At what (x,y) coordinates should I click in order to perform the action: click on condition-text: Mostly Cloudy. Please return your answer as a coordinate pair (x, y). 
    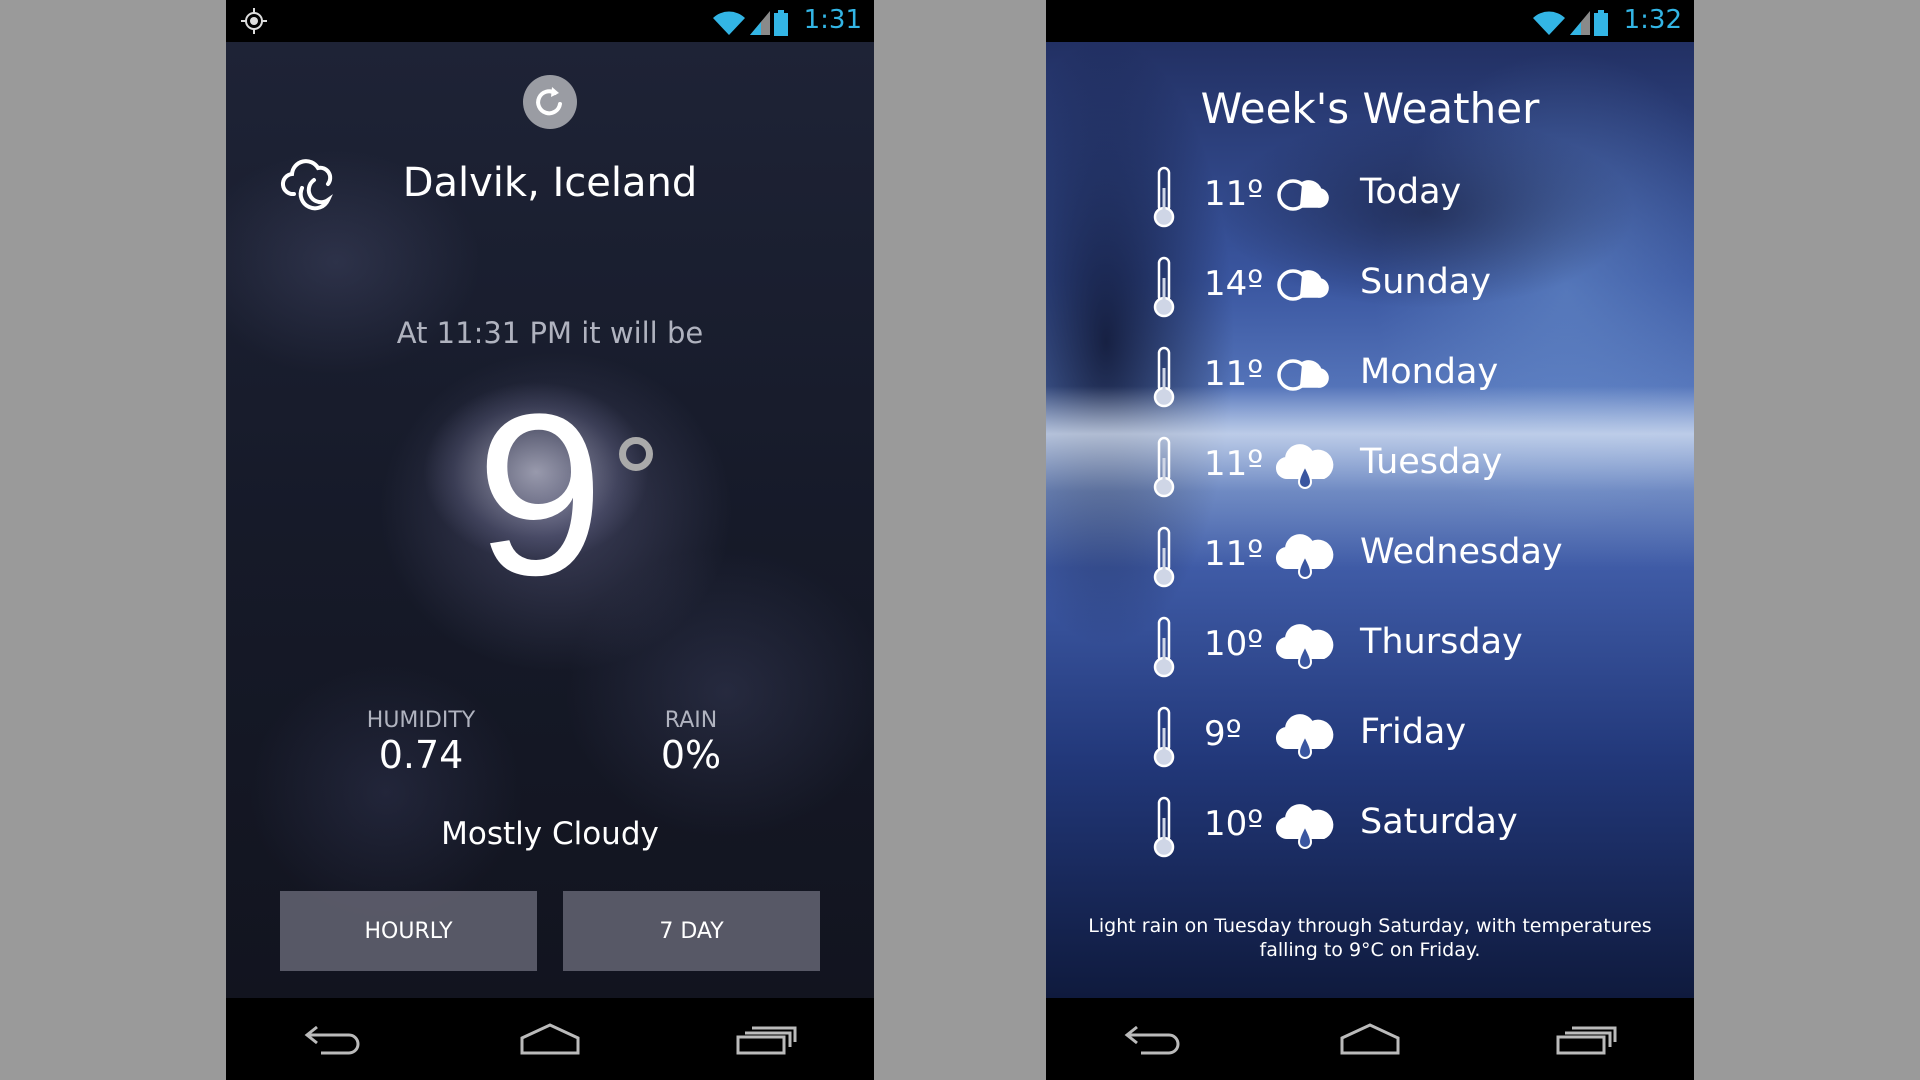
    Looking at the image, I should click on (550, 834).